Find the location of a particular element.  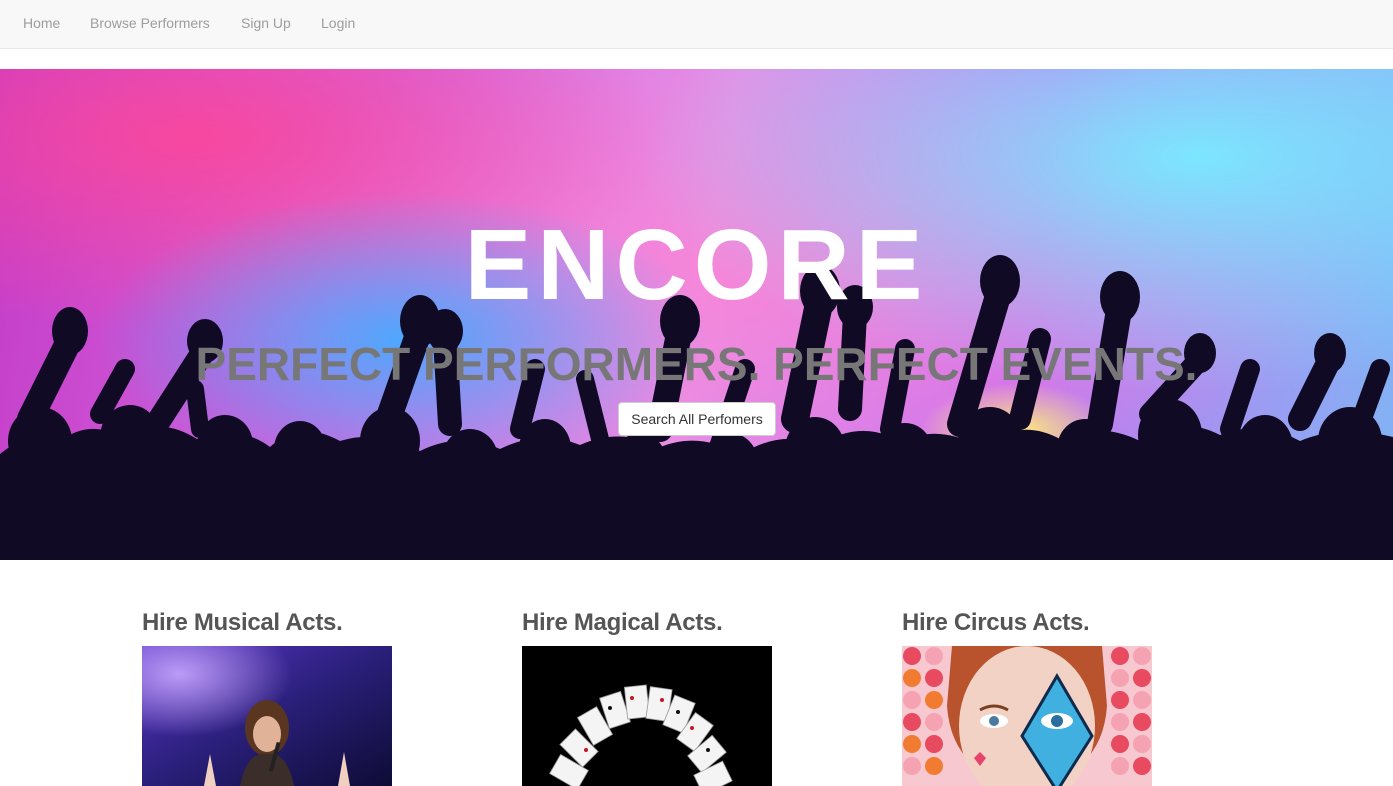

act-card-musical: Hire Musical Acts. is located at coordinates (272, 697).